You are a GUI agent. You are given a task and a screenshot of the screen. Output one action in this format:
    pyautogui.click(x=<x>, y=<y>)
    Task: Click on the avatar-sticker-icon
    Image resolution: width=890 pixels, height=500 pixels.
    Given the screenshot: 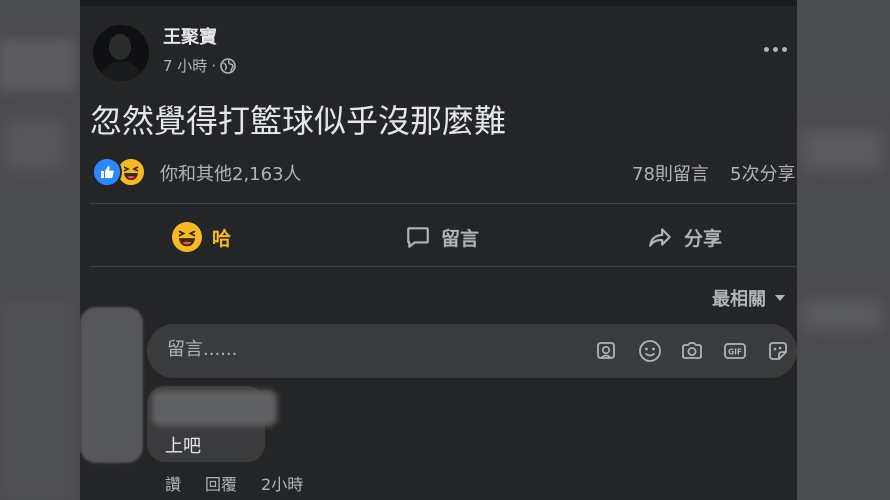 What is the action you would take?
    pyautogui.click(x=606, y=351)
    